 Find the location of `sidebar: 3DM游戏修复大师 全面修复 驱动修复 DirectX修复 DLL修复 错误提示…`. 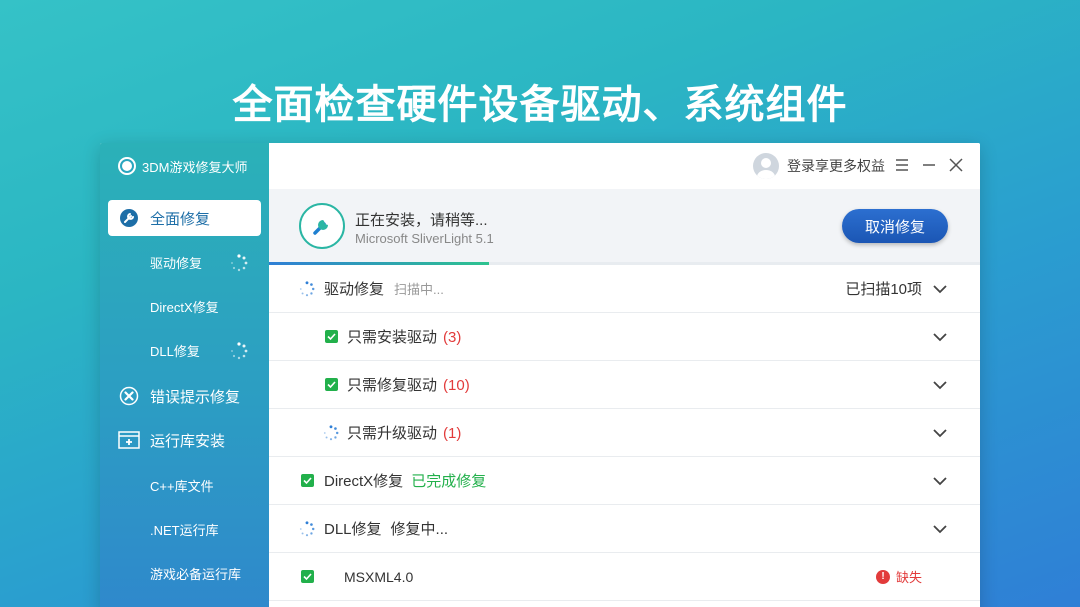

sidebar: 3DM游戏修复大师 全面修复 驱动修复 DirectX修复 DLL修复 错误提示… is located at coordinates (184, 375).